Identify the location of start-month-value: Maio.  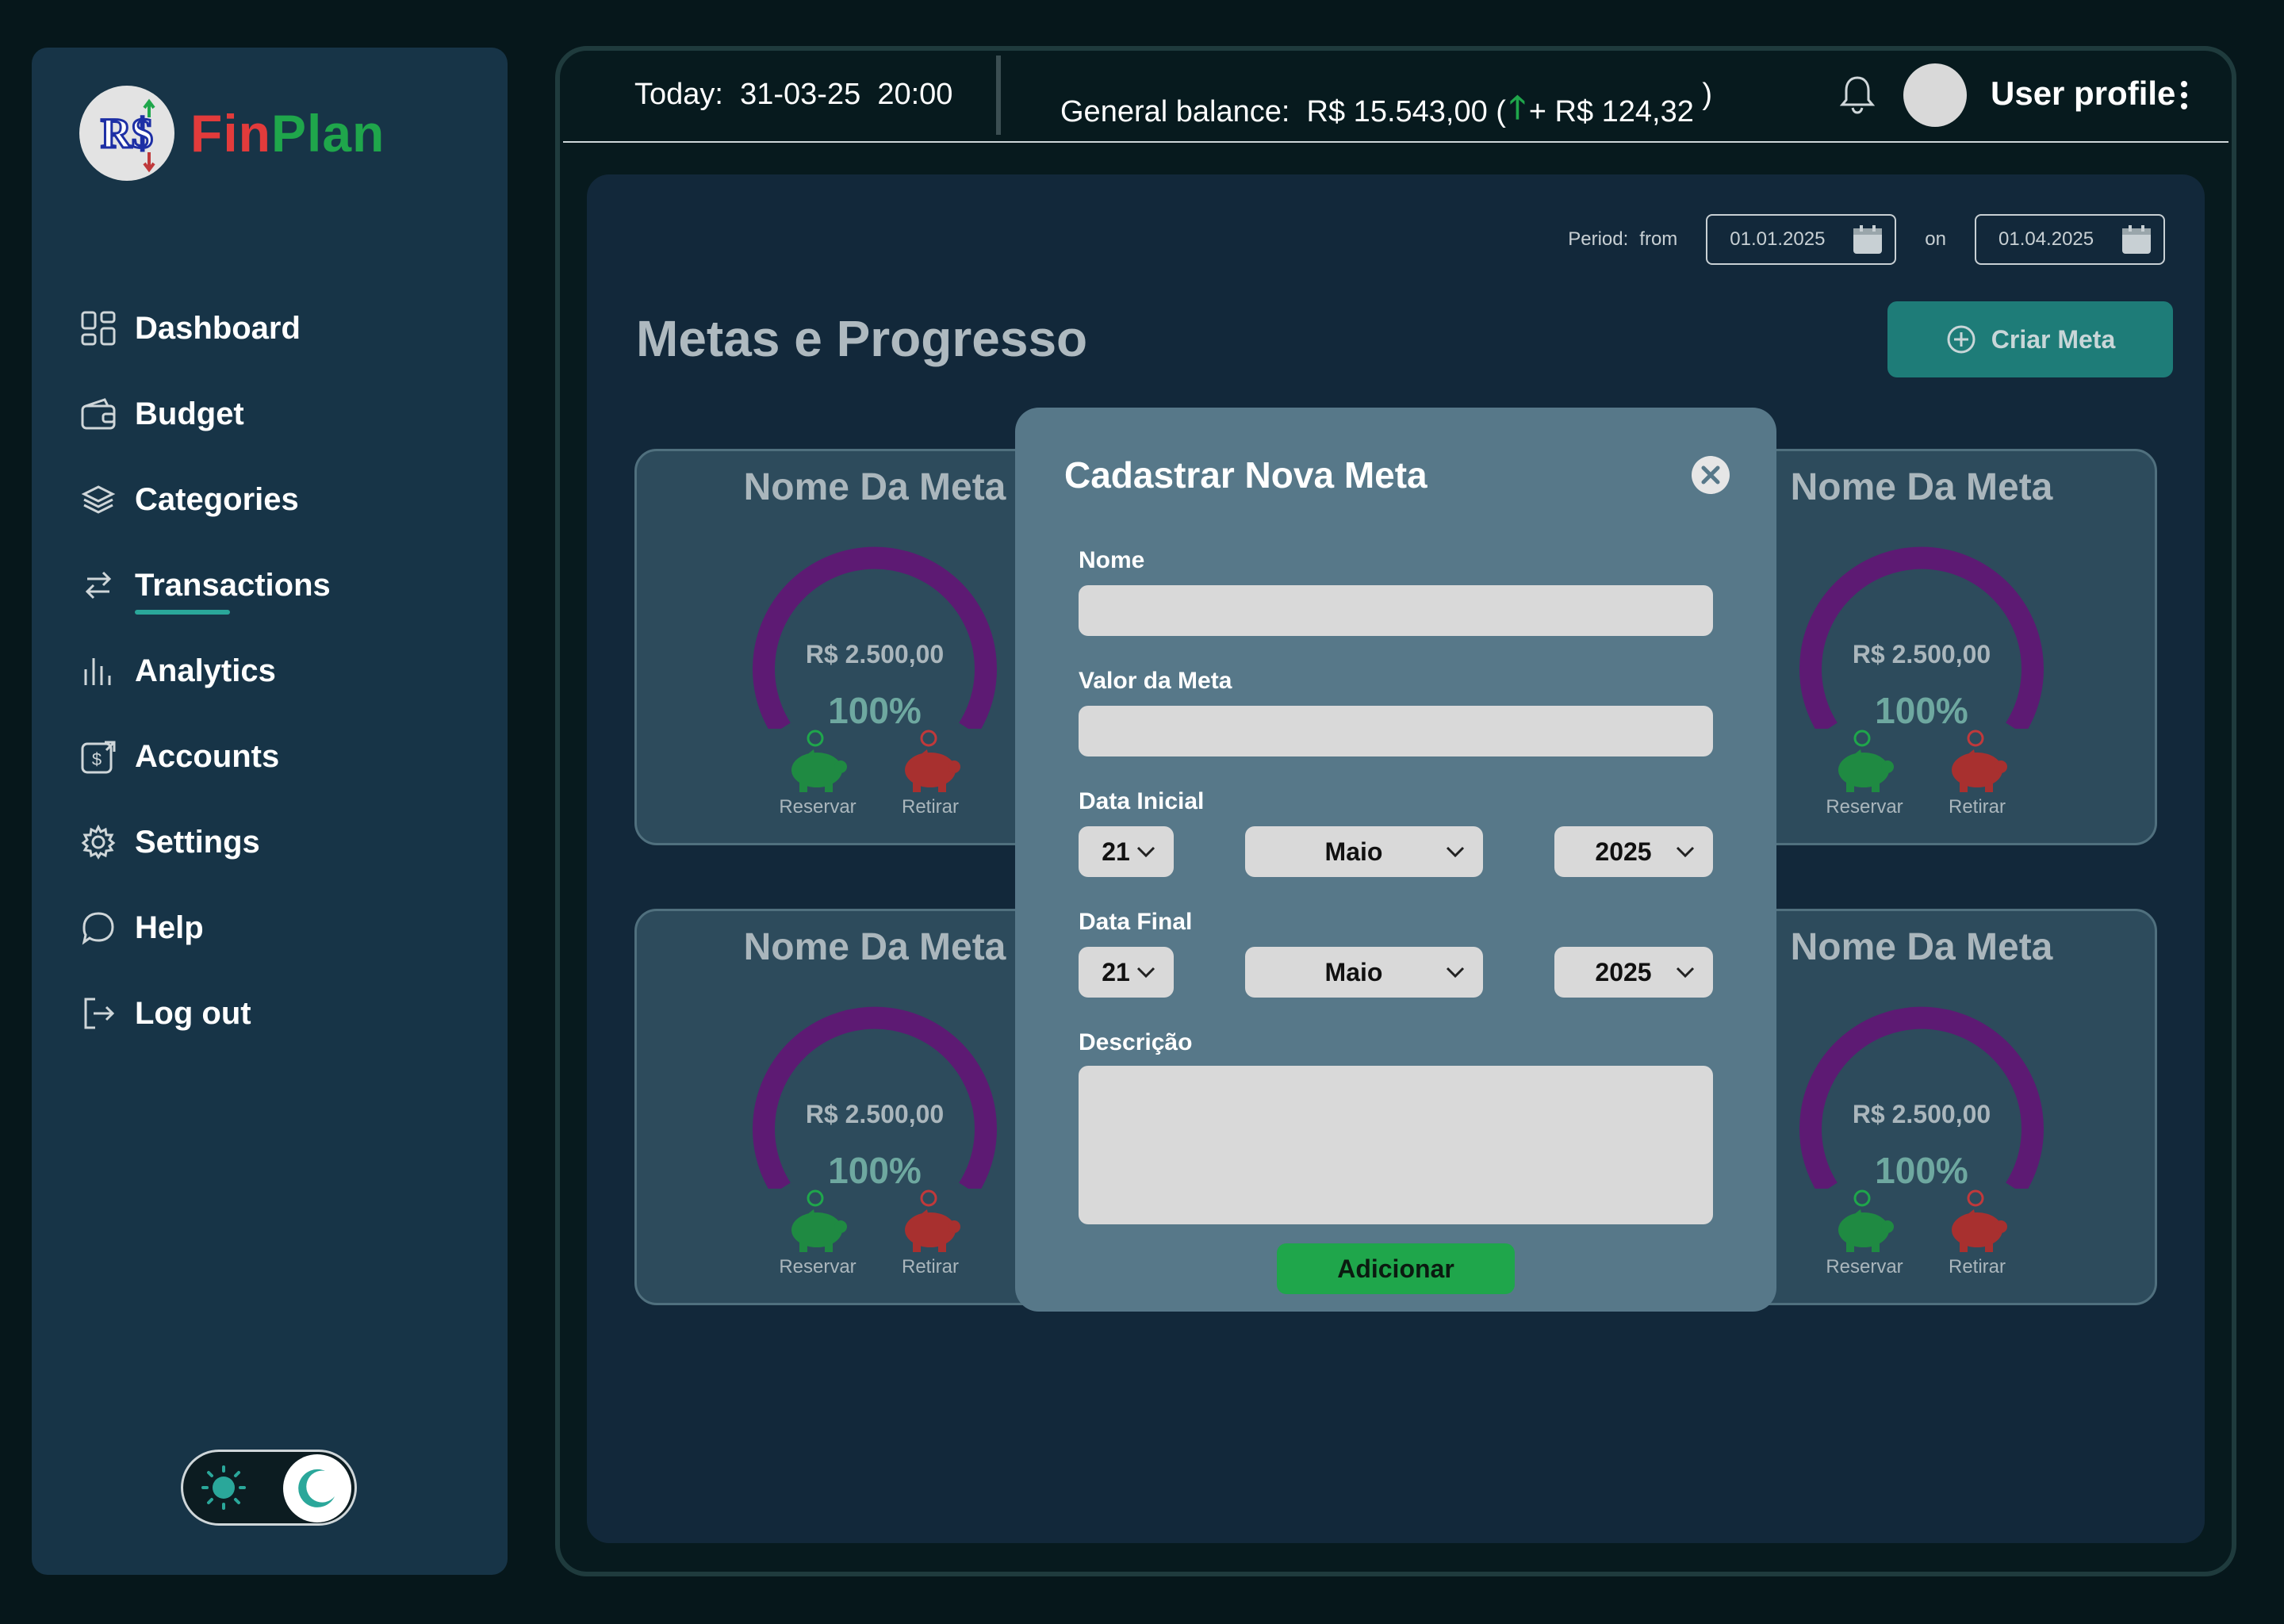
(1353, 851).